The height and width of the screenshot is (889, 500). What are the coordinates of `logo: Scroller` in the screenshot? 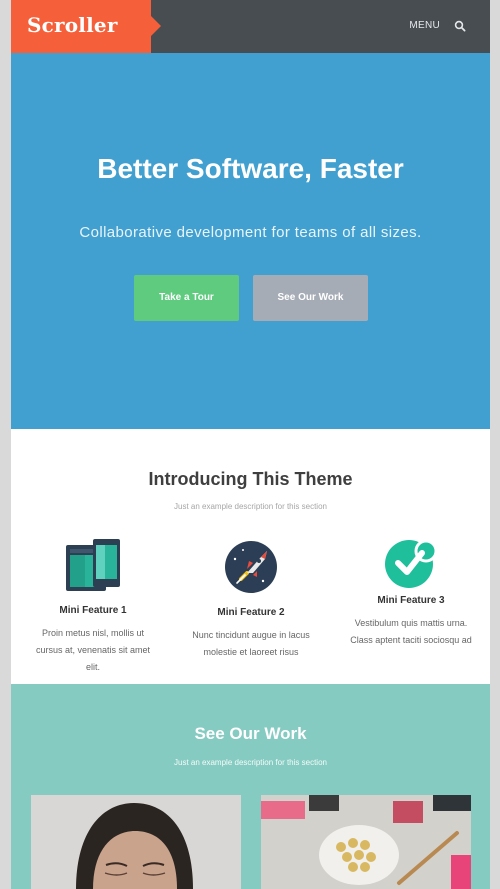 It's located at (86, 26).